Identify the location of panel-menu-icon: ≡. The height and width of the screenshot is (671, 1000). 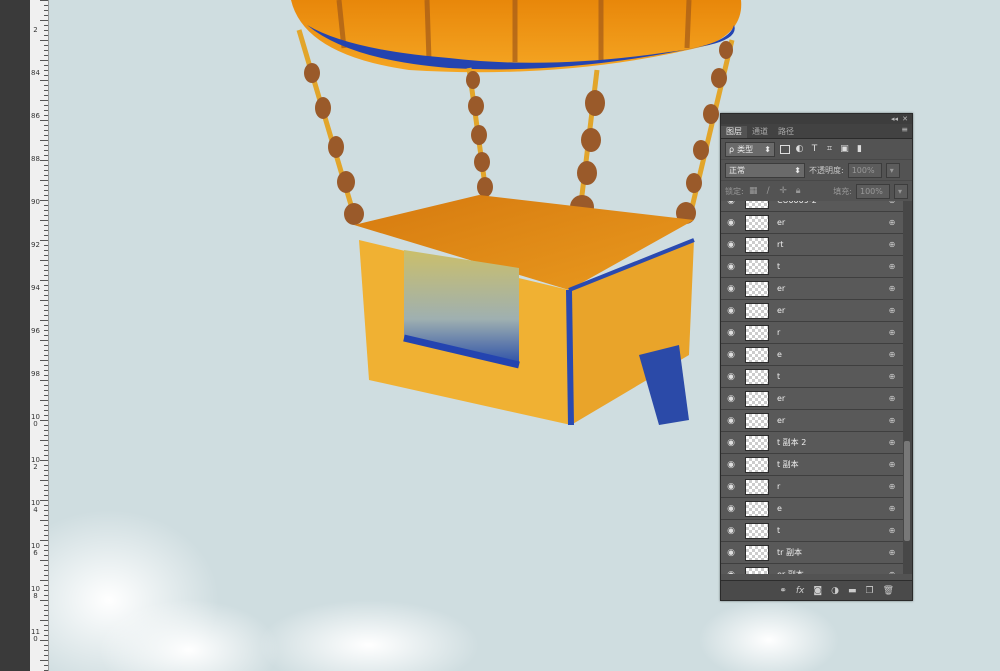
(904, 129).